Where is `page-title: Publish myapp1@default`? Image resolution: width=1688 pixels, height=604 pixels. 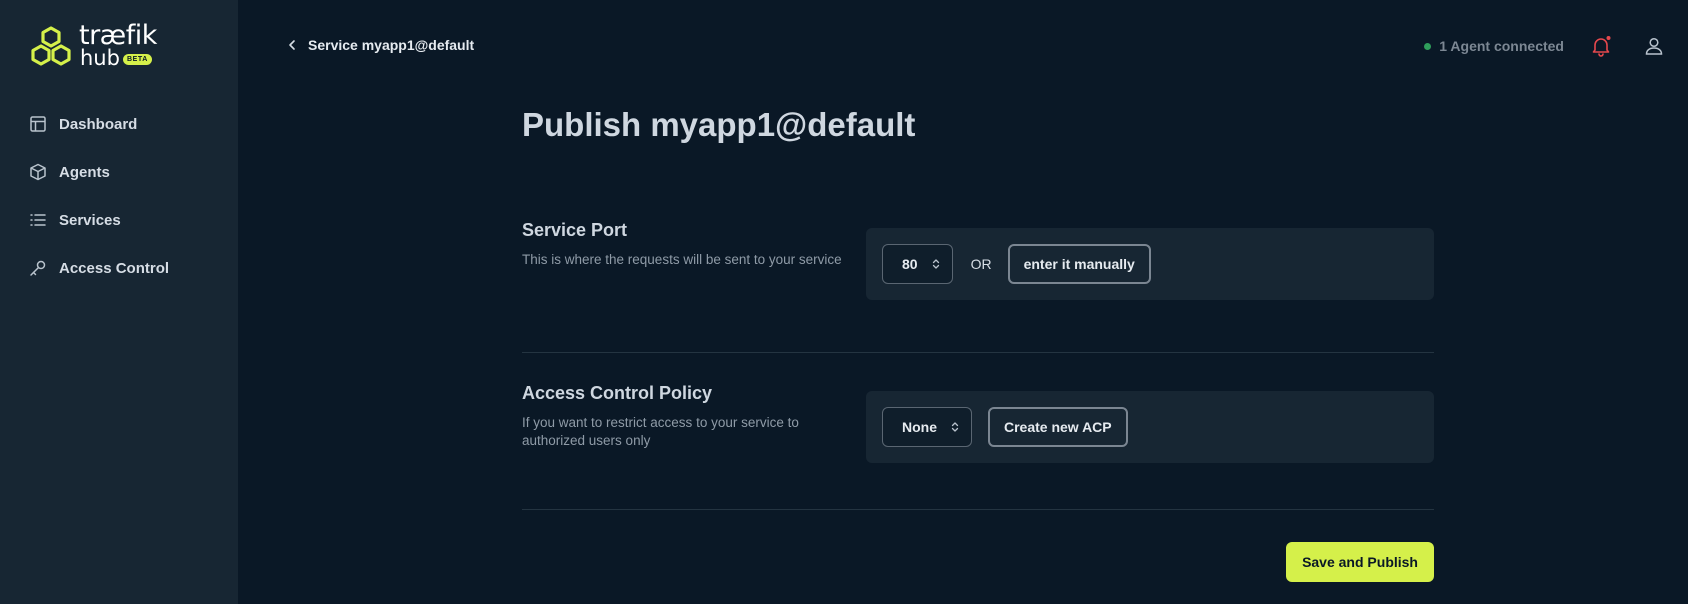 page-title: Publish myapp1@default is located at coordinates (719, 124).